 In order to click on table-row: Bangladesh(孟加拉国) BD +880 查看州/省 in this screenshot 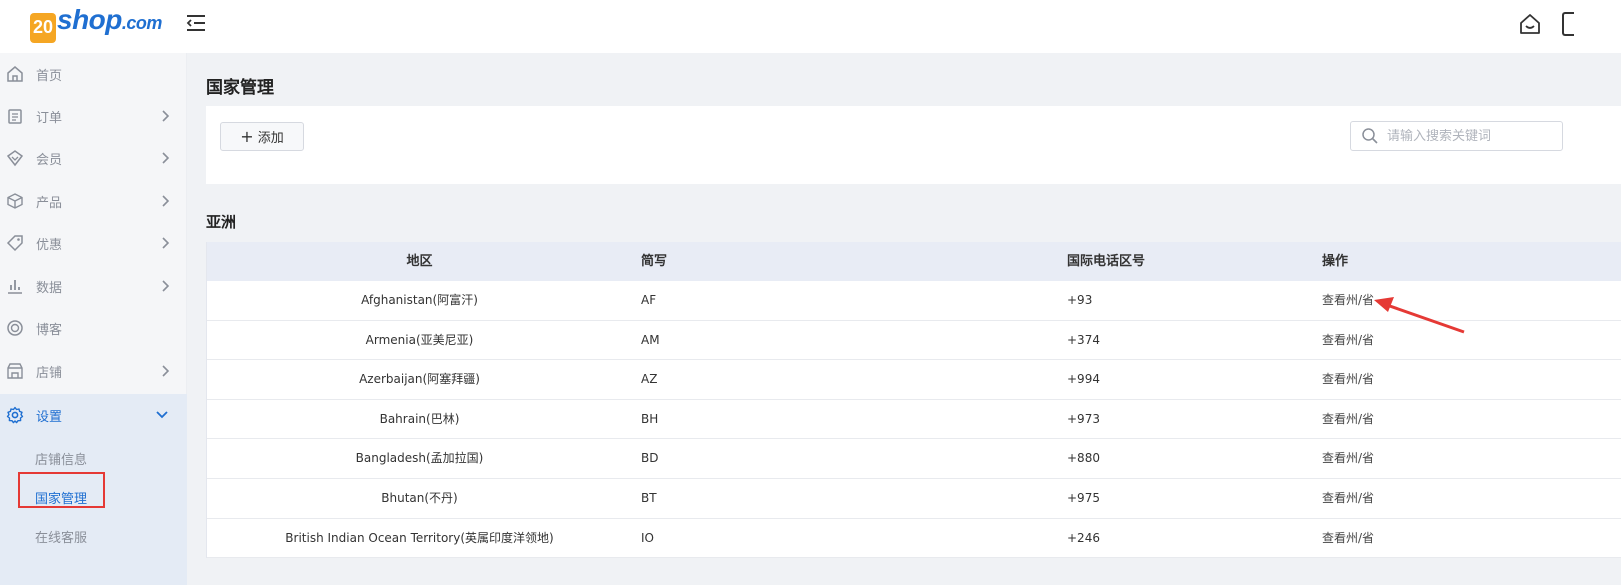, I will do `click(914, 459)`.